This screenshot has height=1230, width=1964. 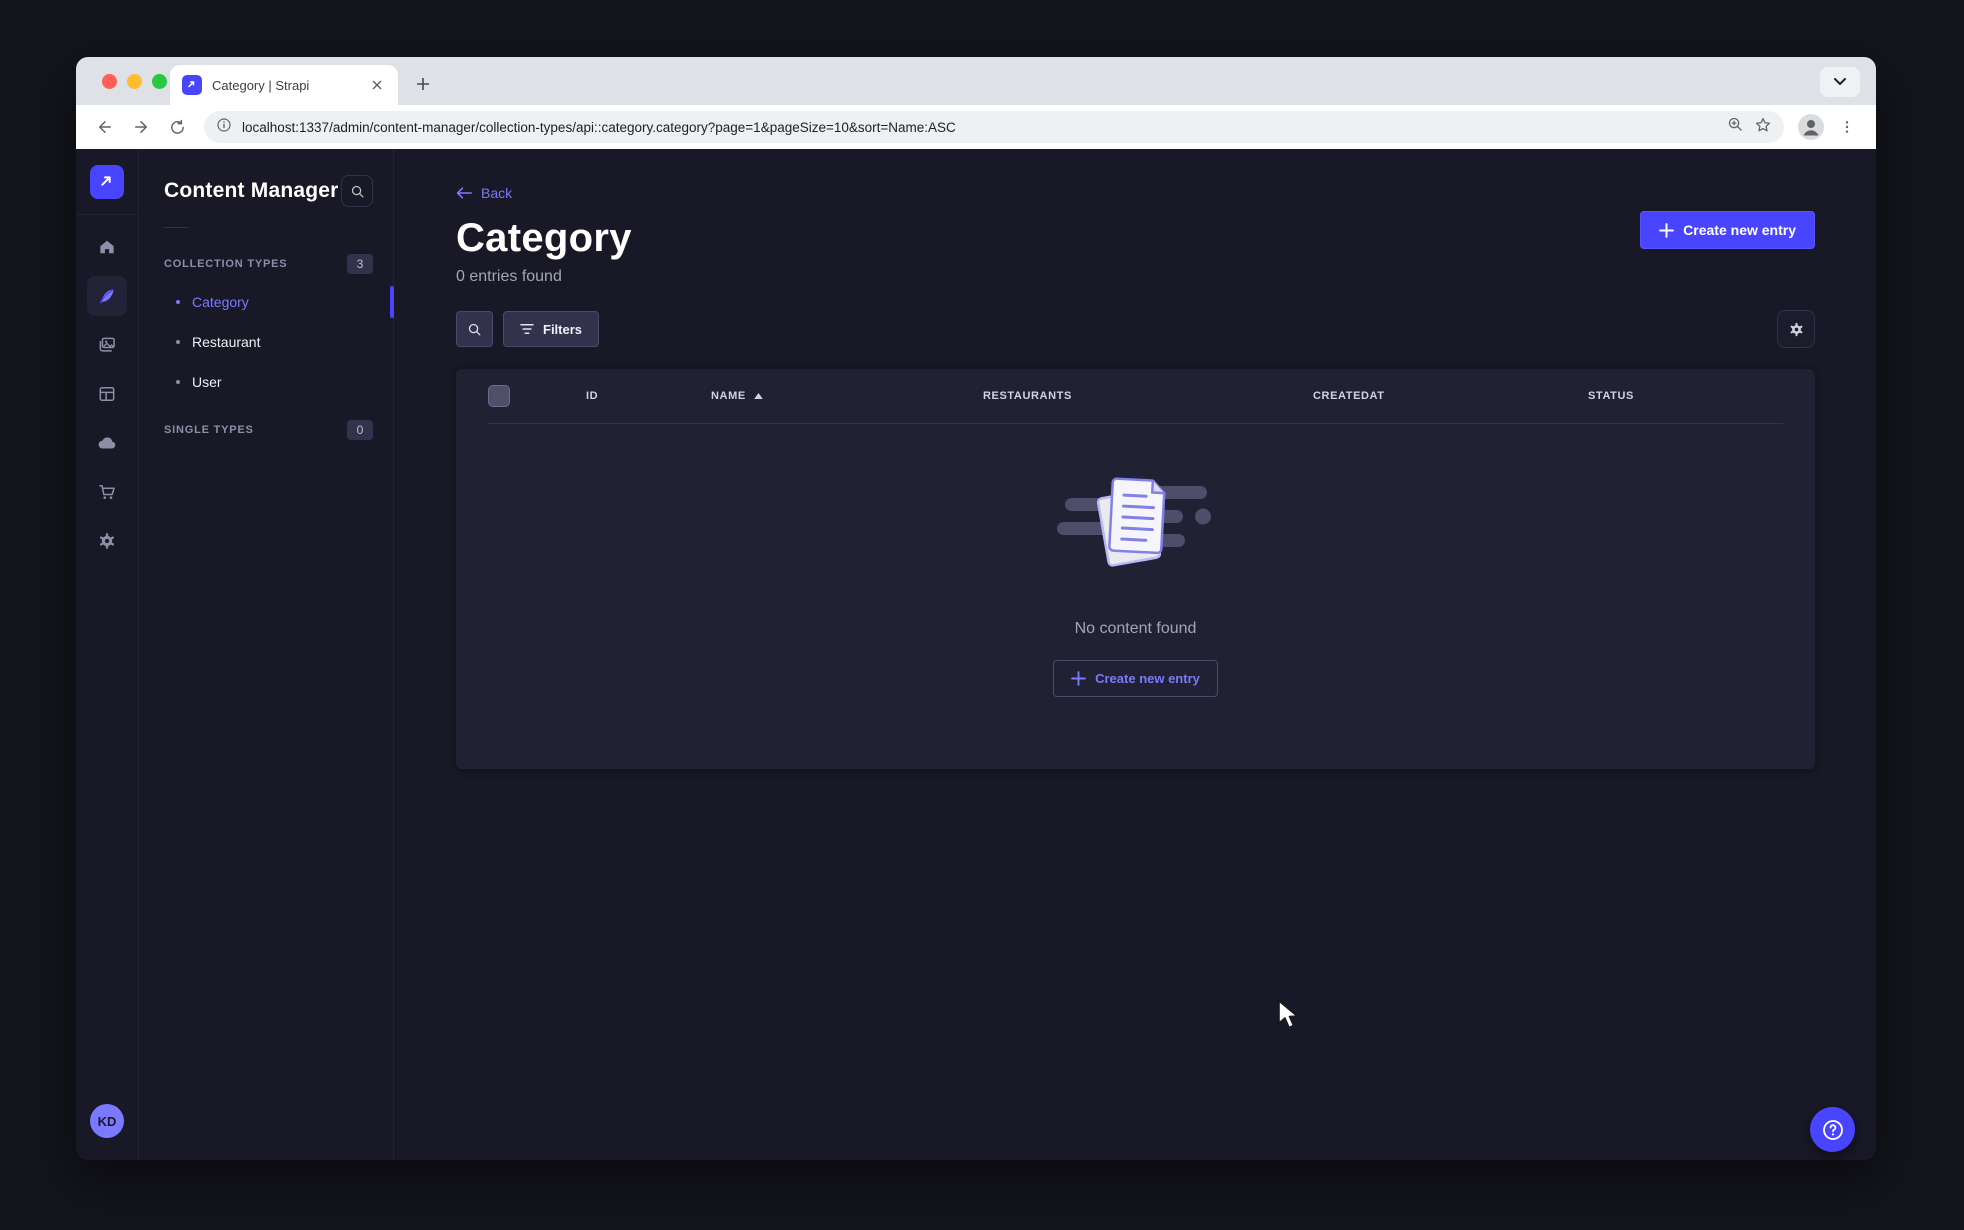 I want to click on browser-tab: Category | Strapi, so click(x=284, y=85).